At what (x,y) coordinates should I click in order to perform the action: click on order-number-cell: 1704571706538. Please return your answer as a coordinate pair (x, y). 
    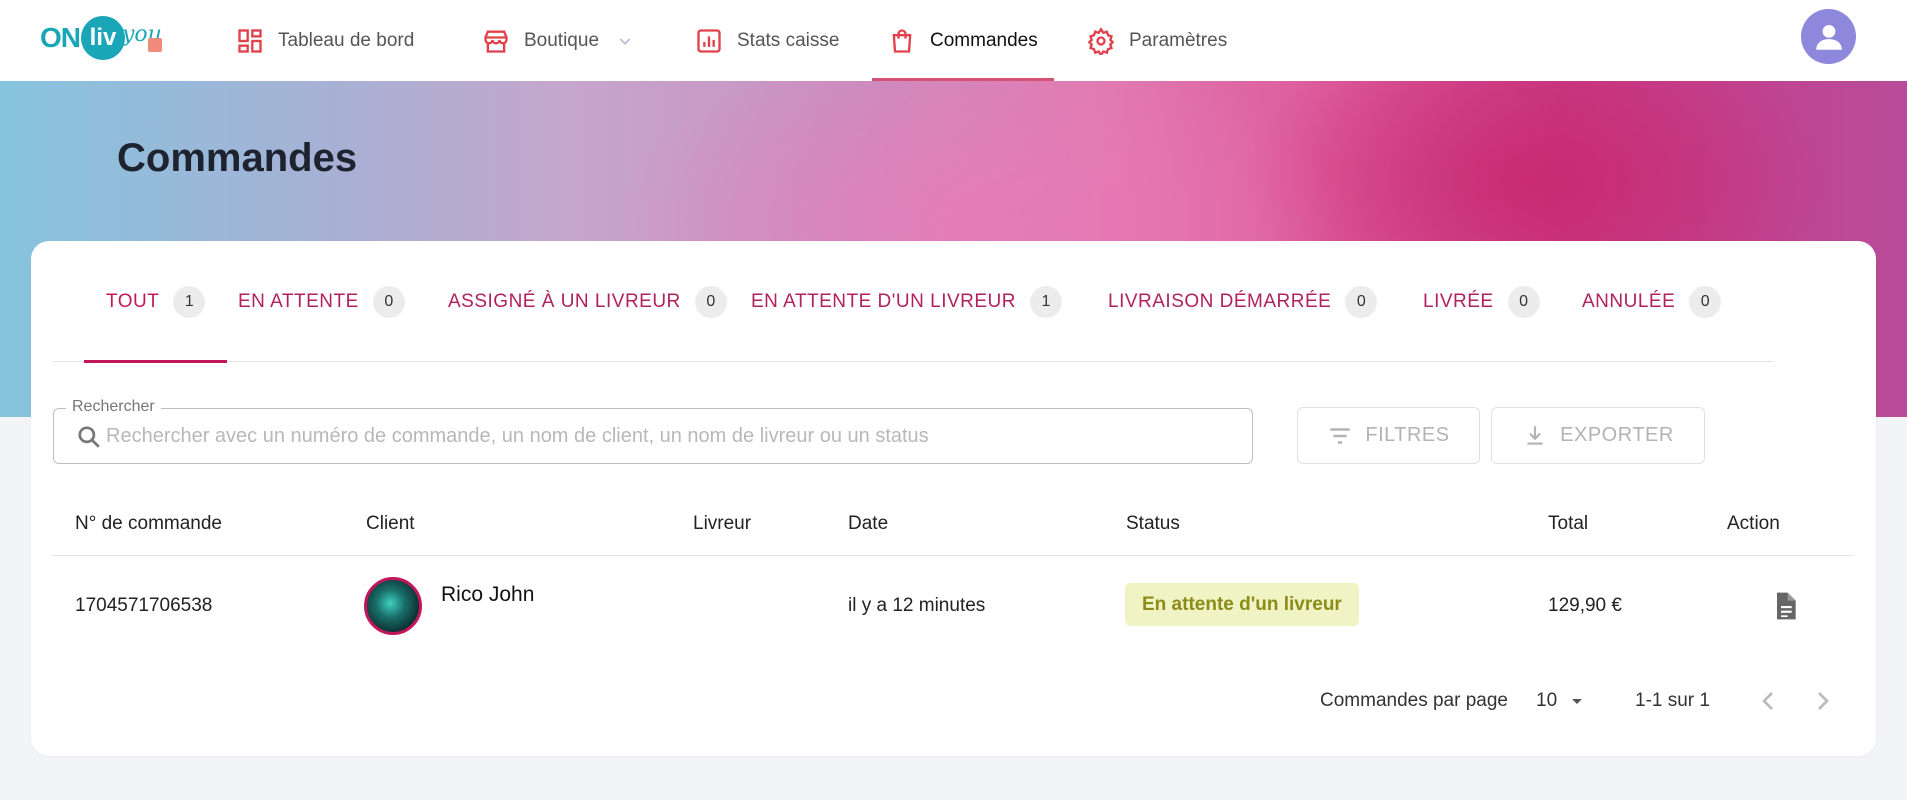
    Looking at the image, I should click on (144, 605).